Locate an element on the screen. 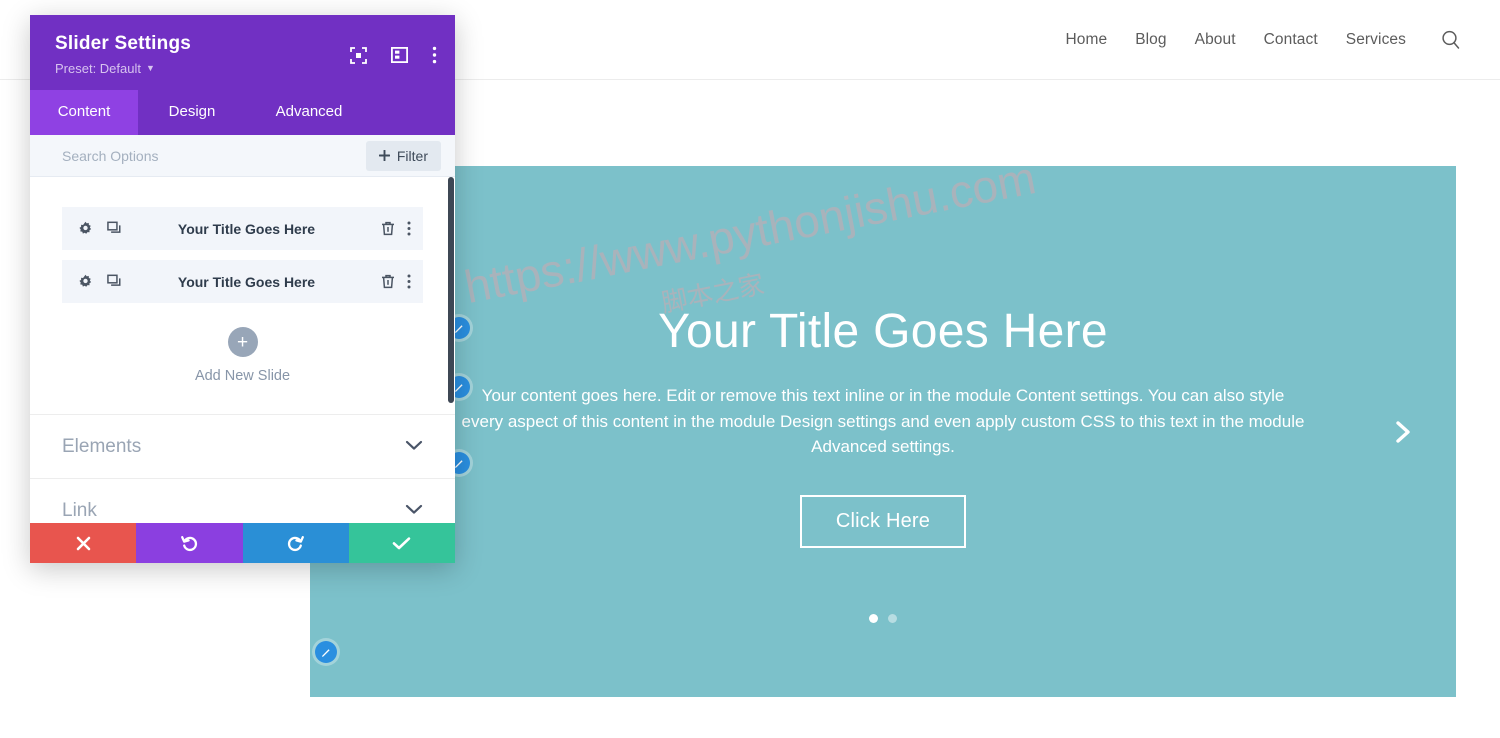 This screenshot has height=738, width=1500. undo-button is located at coordinates (189, 543).